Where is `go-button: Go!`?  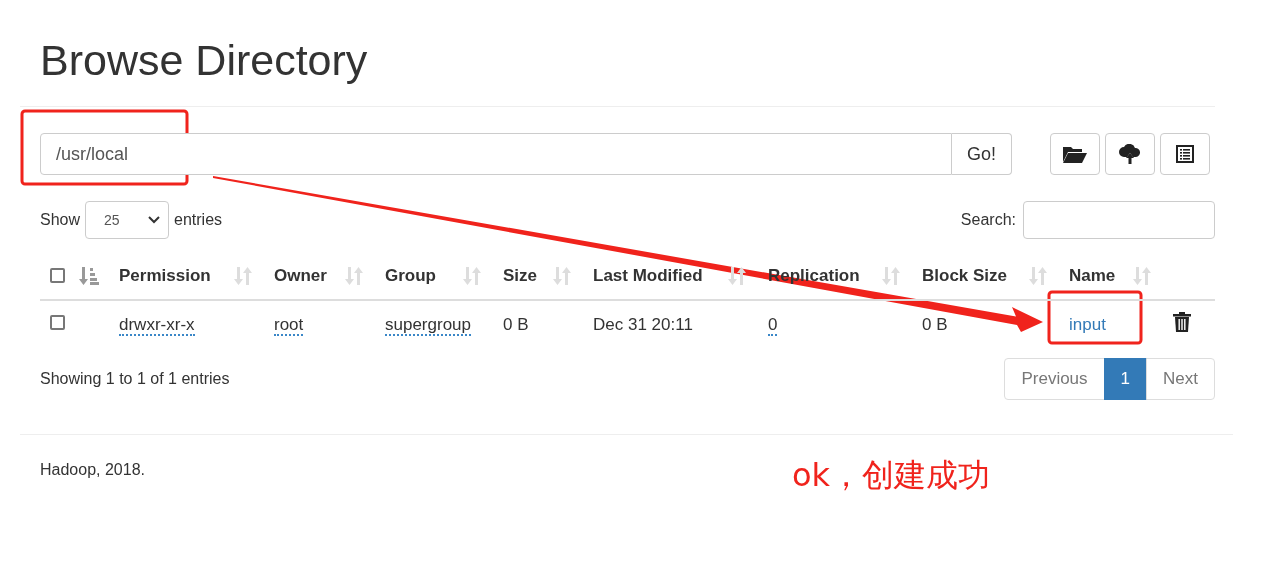 go-button: Go! is located at coordinates (982, 154).